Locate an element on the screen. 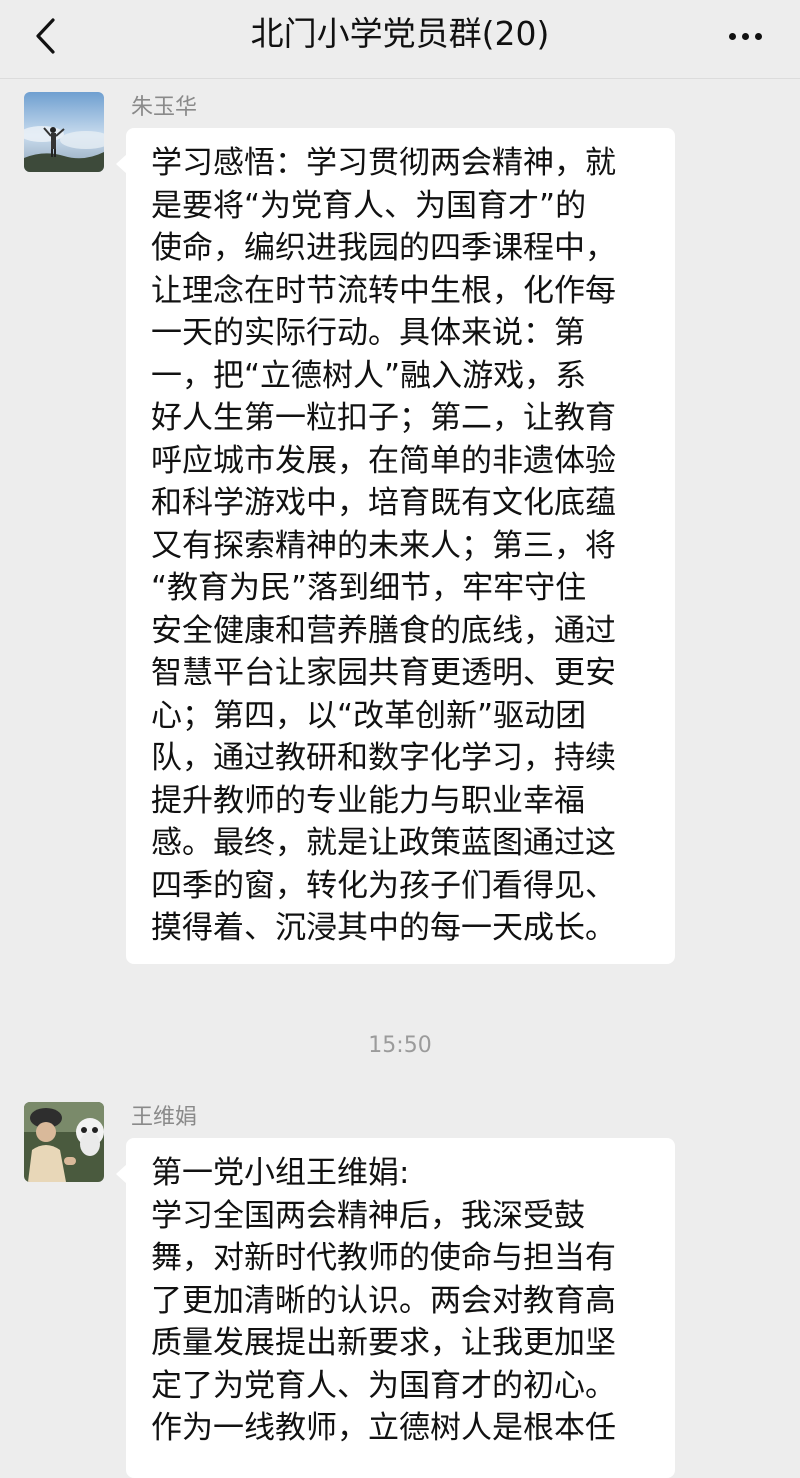 The image size is (800, 1478). nav-bar: 北门小学党员群(20) is located at coordinates (400, 39).